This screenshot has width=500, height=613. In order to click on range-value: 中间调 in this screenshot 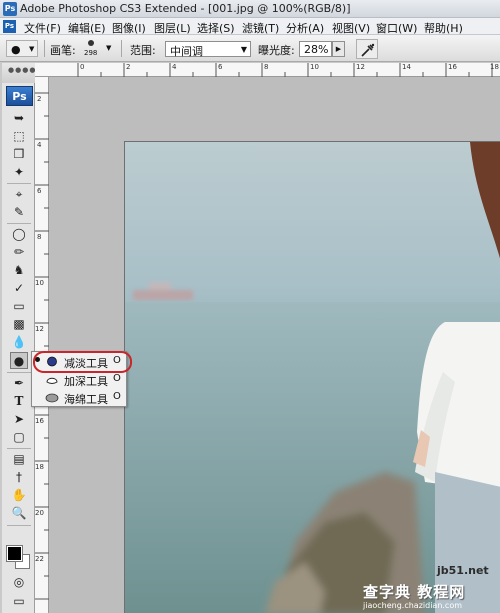, I will do `click(186, 51)`.